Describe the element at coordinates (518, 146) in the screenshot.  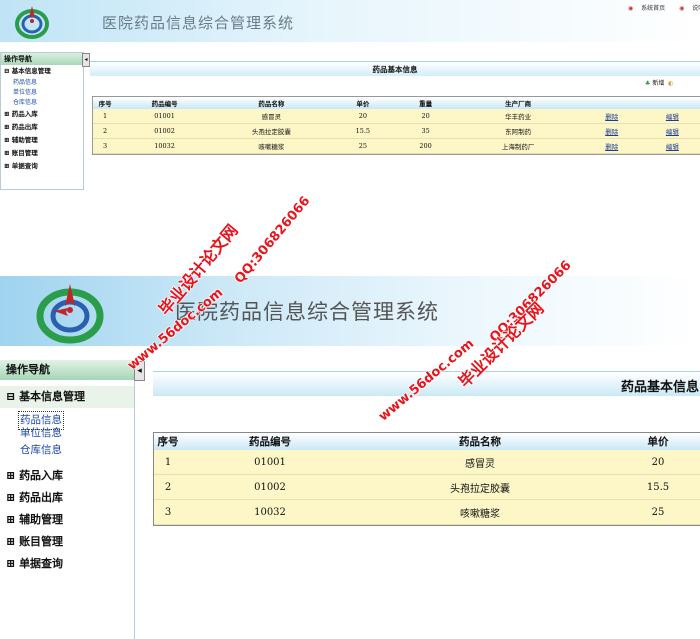
I see `cell-maker: 上海制药厂` at that location.